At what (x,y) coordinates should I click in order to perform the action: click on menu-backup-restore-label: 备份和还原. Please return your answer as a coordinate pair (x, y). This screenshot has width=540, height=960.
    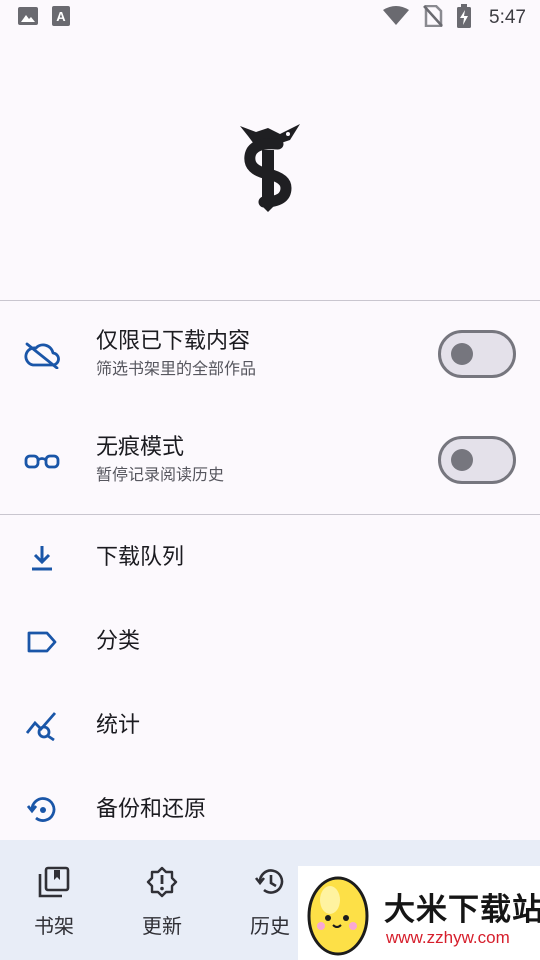
    Looking at the image, I should click on (151, 809).